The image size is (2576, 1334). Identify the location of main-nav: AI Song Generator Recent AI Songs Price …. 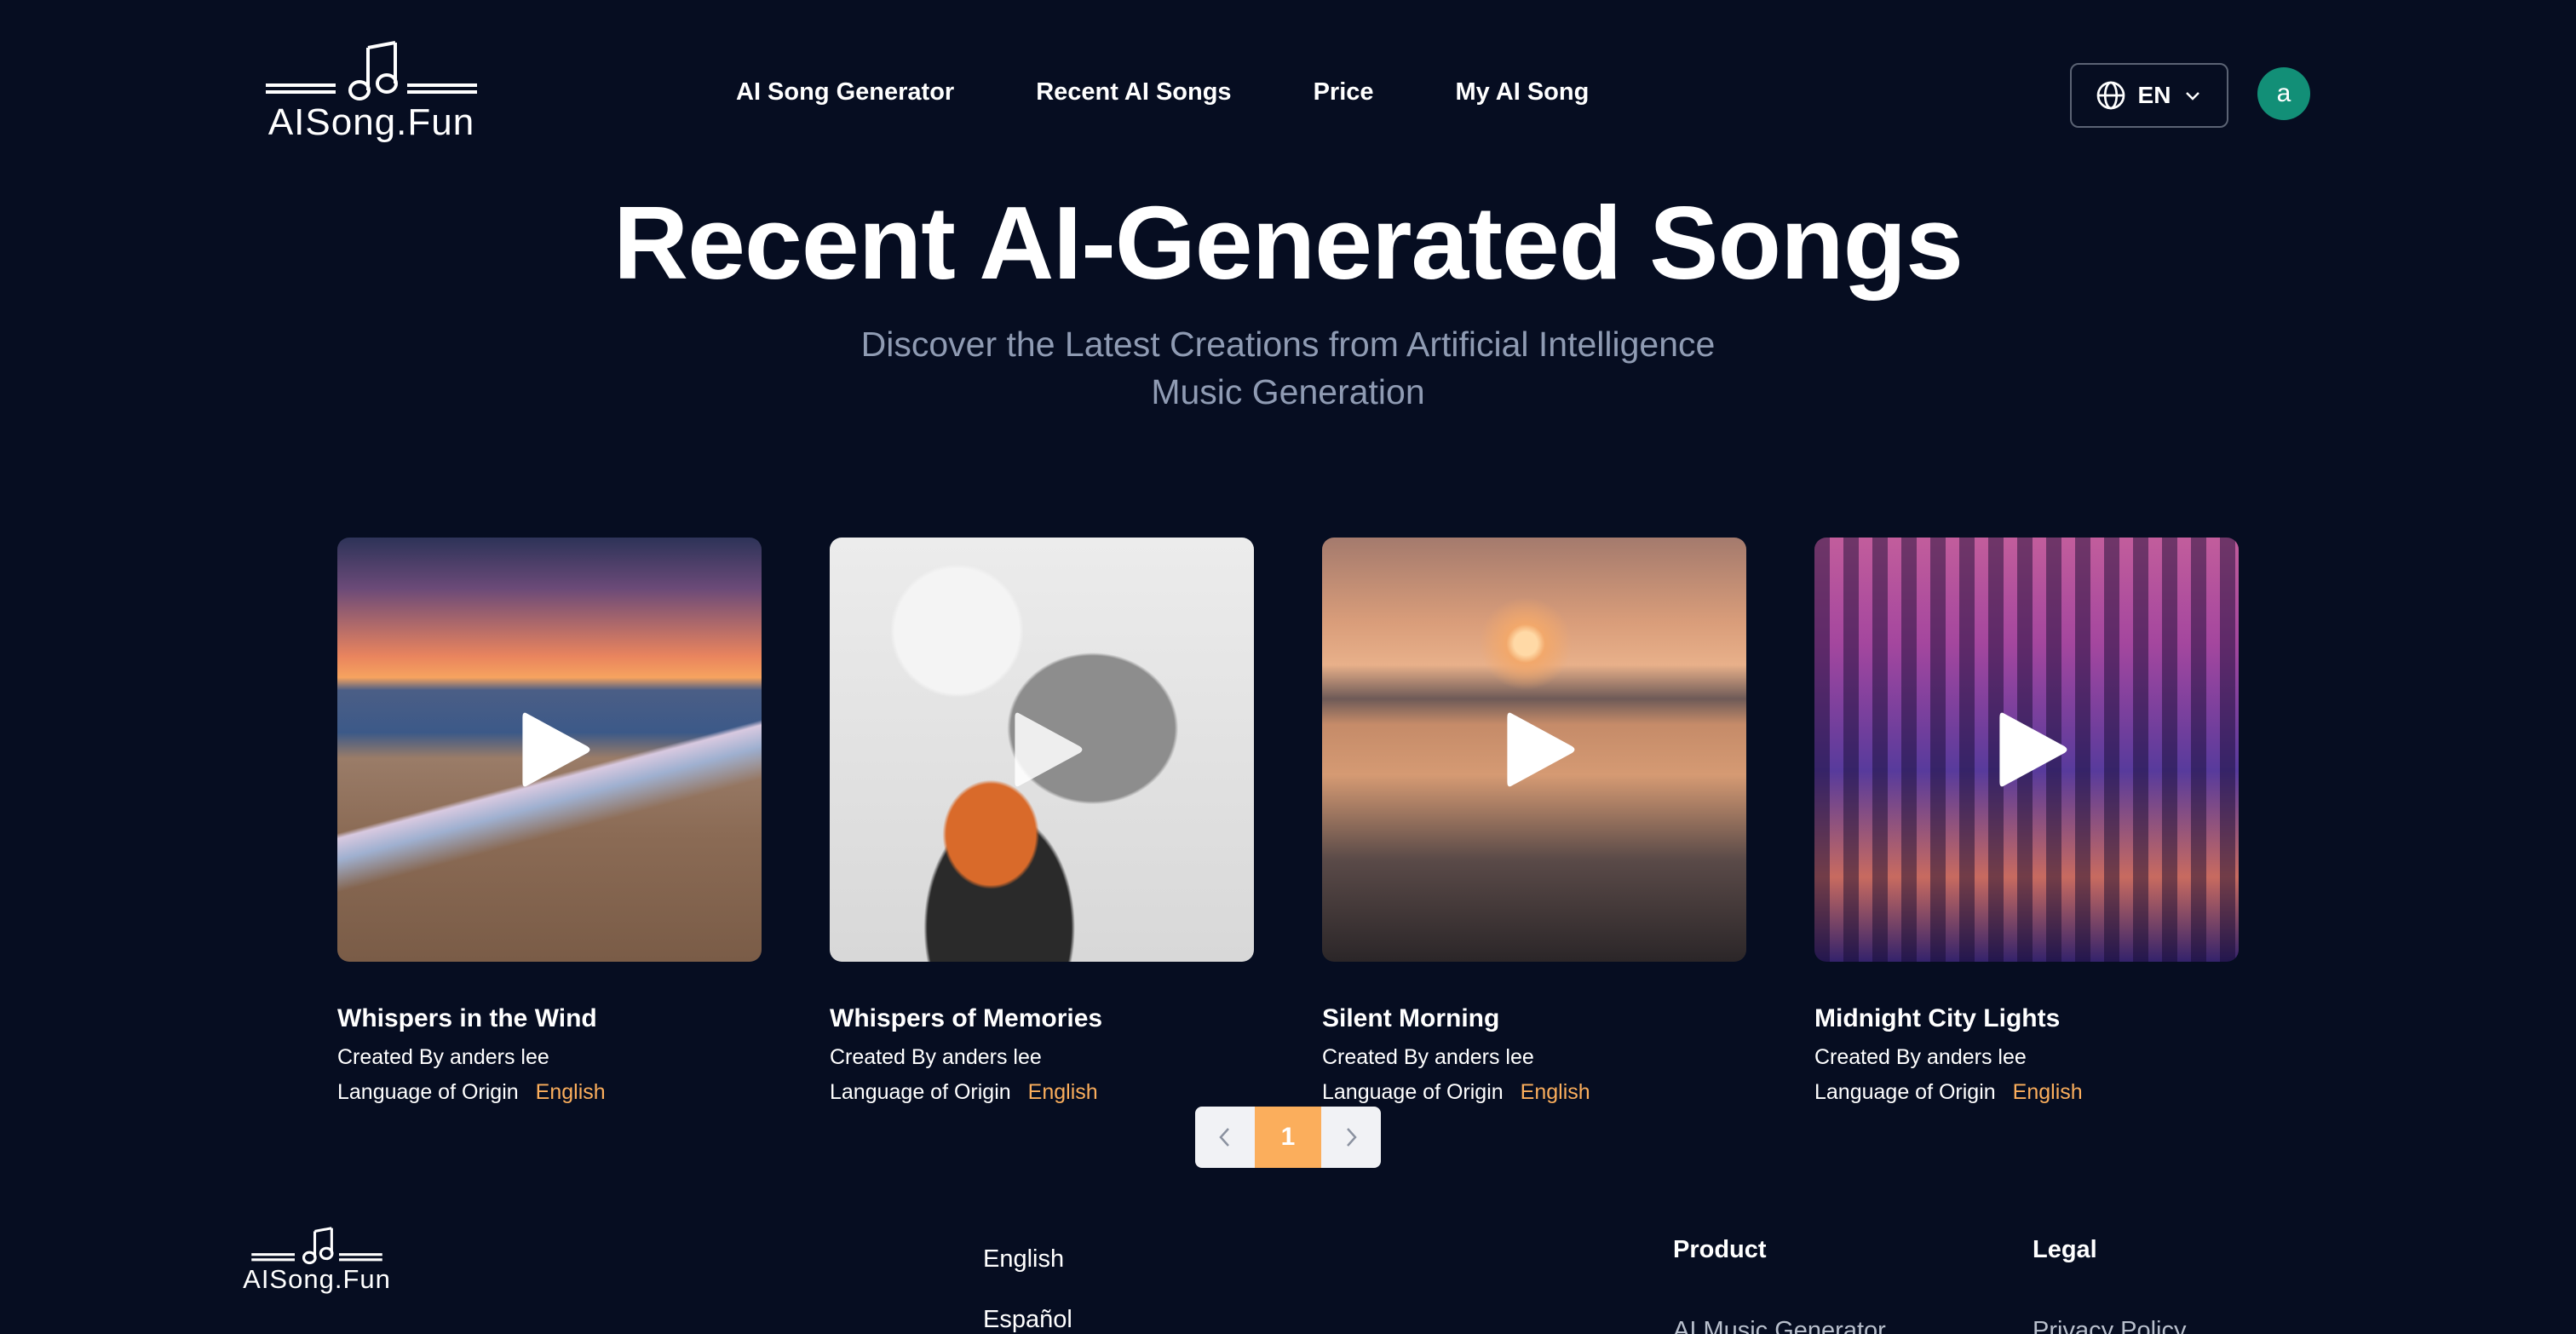
(1163, 92).